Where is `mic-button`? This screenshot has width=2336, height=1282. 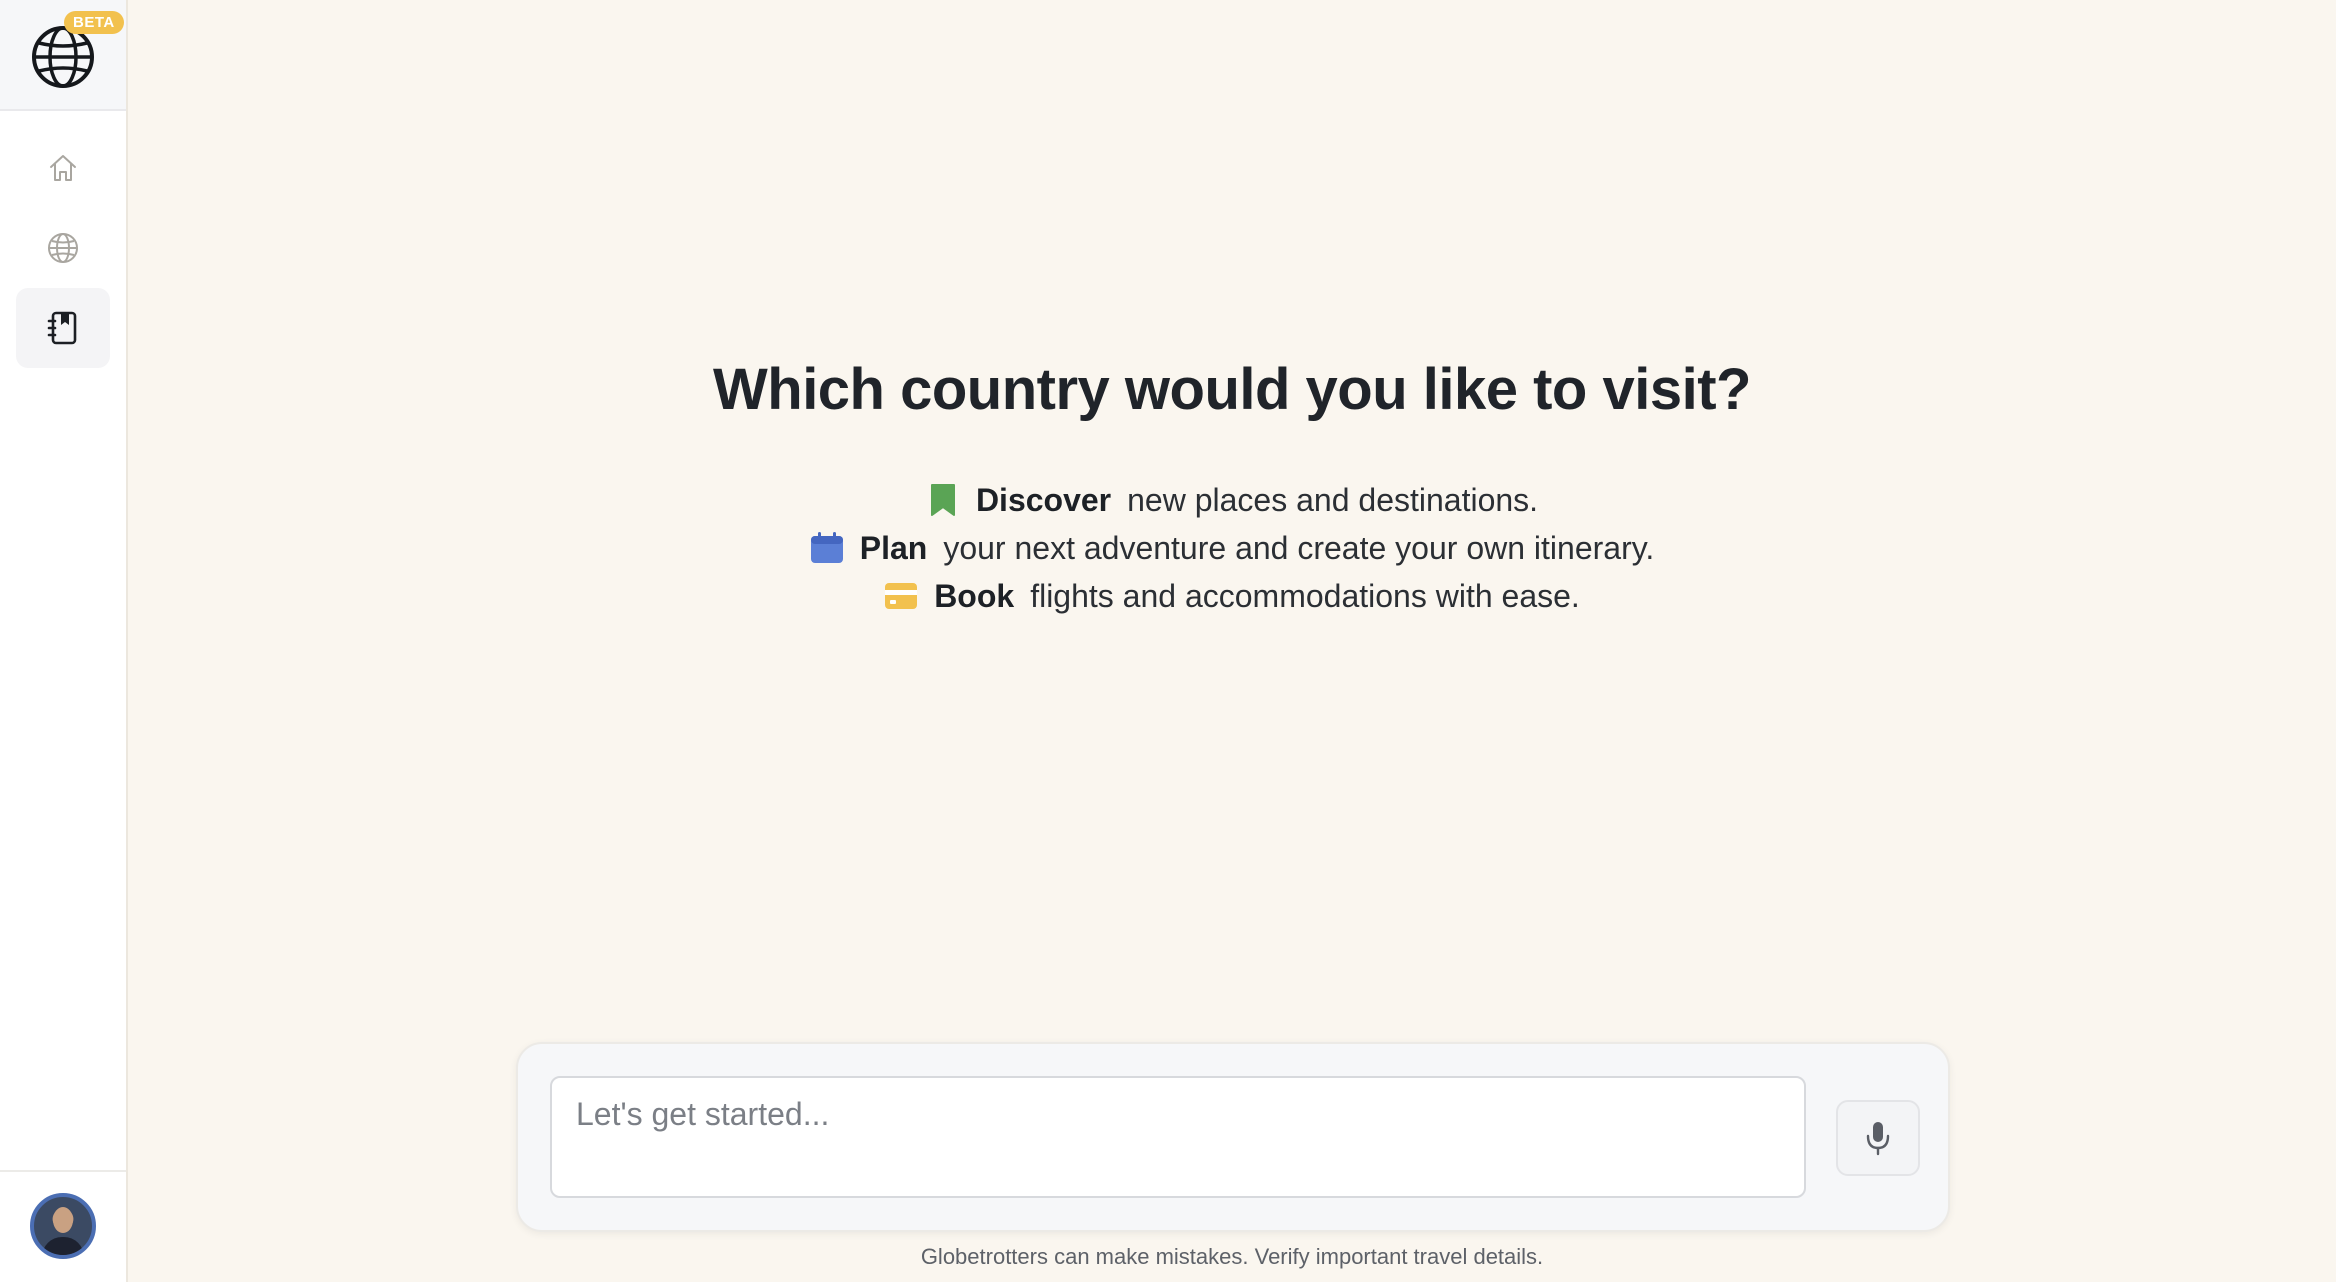
mic-button is located at coordinates (1878, 1138).